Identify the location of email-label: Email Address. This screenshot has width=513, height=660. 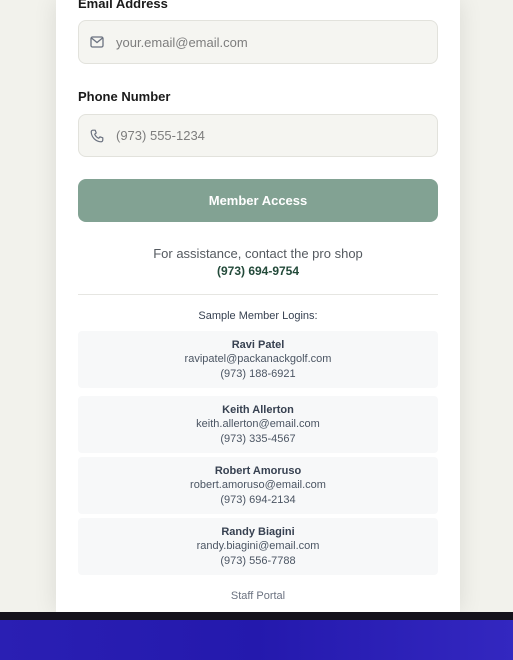
(123, 5).